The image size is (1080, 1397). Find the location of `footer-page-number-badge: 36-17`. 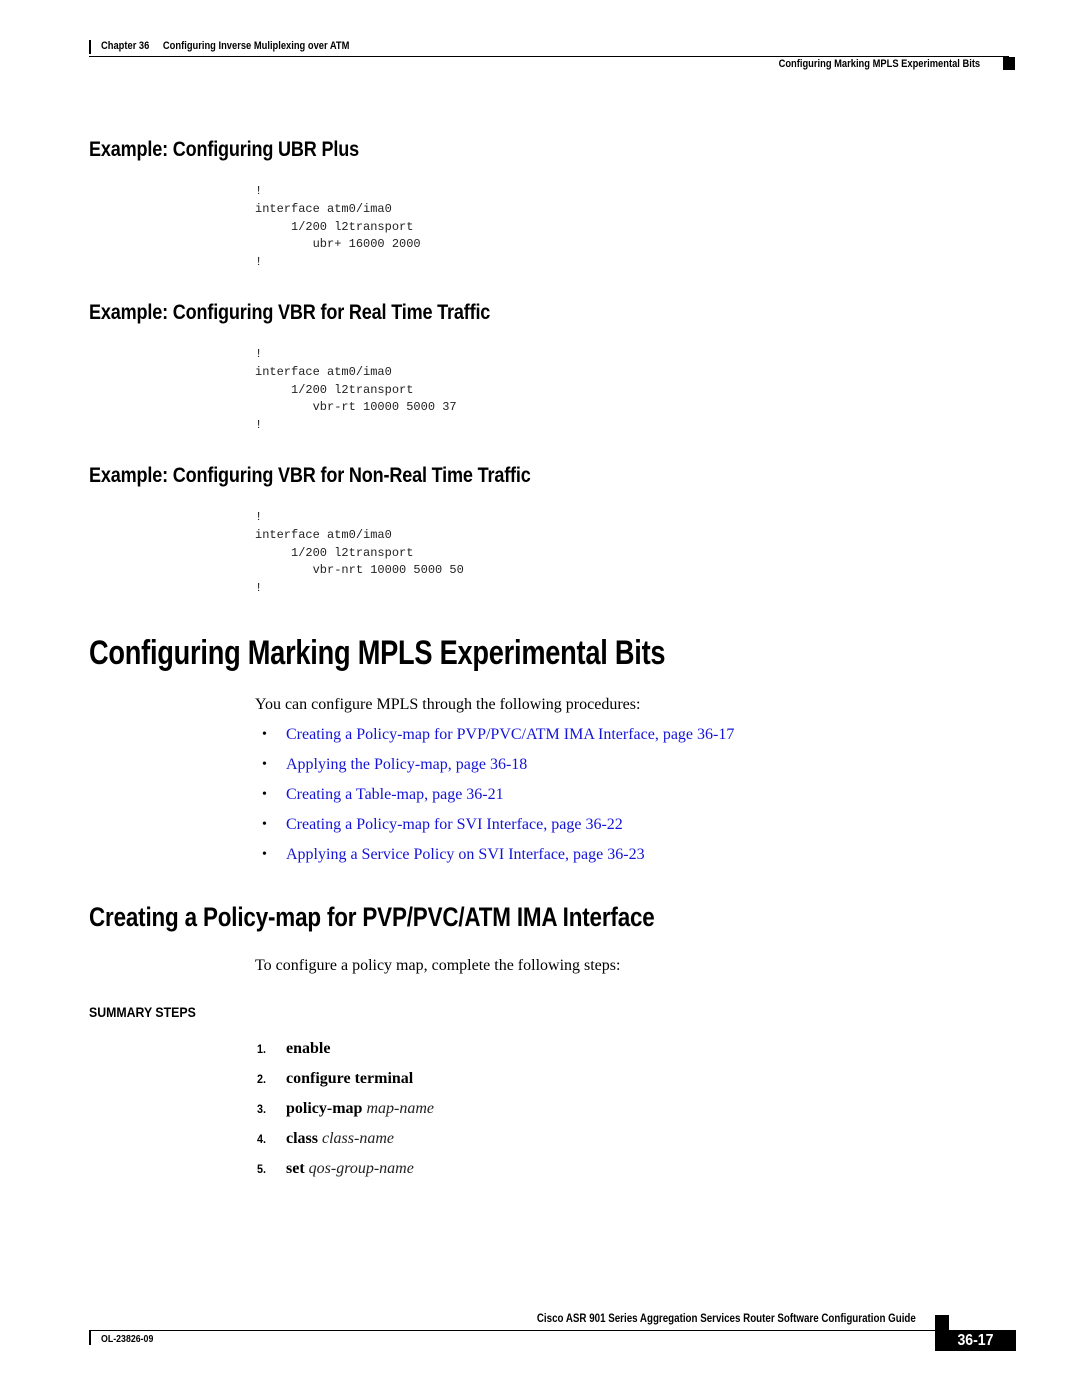

footer-page-number-badge: 36-17 is located at coordinates (975, 1340).